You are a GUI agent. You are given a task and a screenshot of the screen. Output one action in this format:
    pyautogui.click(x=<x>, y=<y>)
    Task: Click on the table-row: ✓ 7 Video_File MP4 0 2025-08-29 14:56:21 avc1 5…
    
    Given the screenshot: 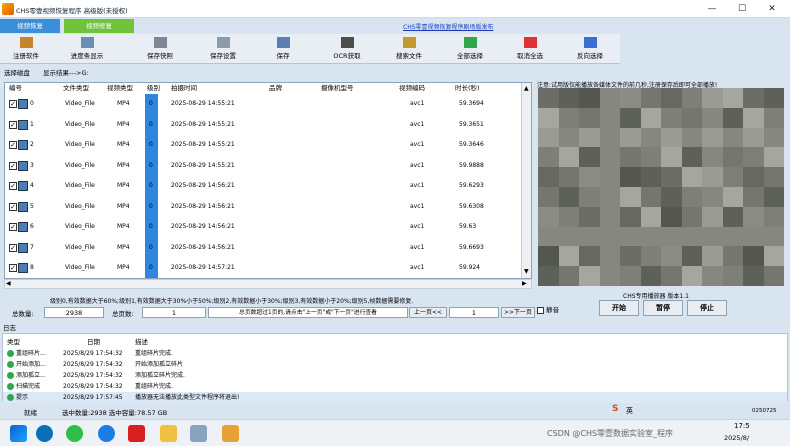 What is the action you would take?
    pyautogui.click(x=262, y=247)
    